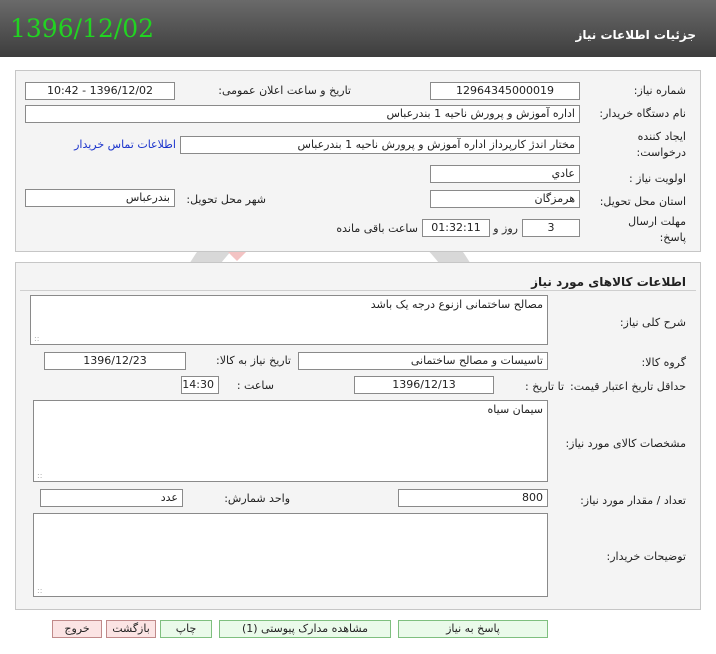  Describe the element at coordinates (505, 228) in the screenshot. I see `days-label: روز و` at that location.